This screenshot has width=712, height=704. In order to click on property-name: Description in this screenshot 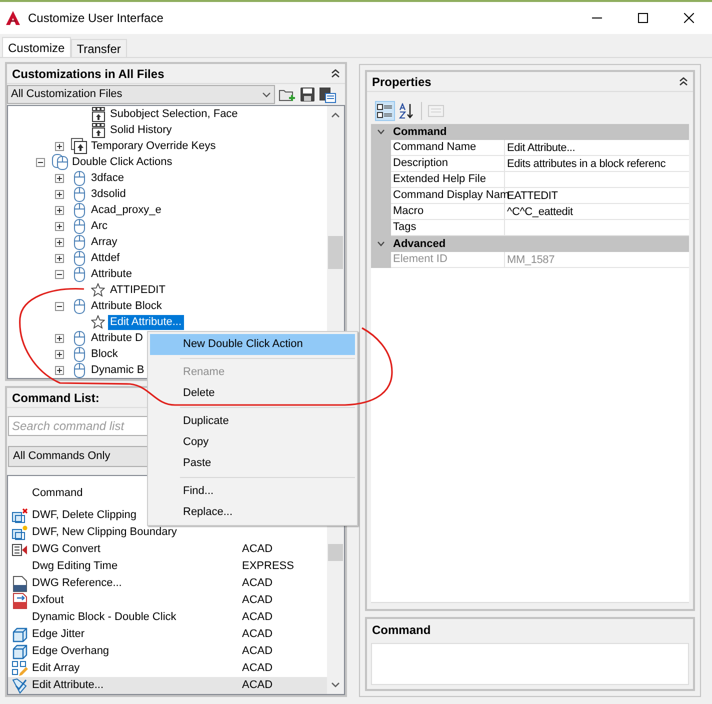, I will do `click(448, 164)`.